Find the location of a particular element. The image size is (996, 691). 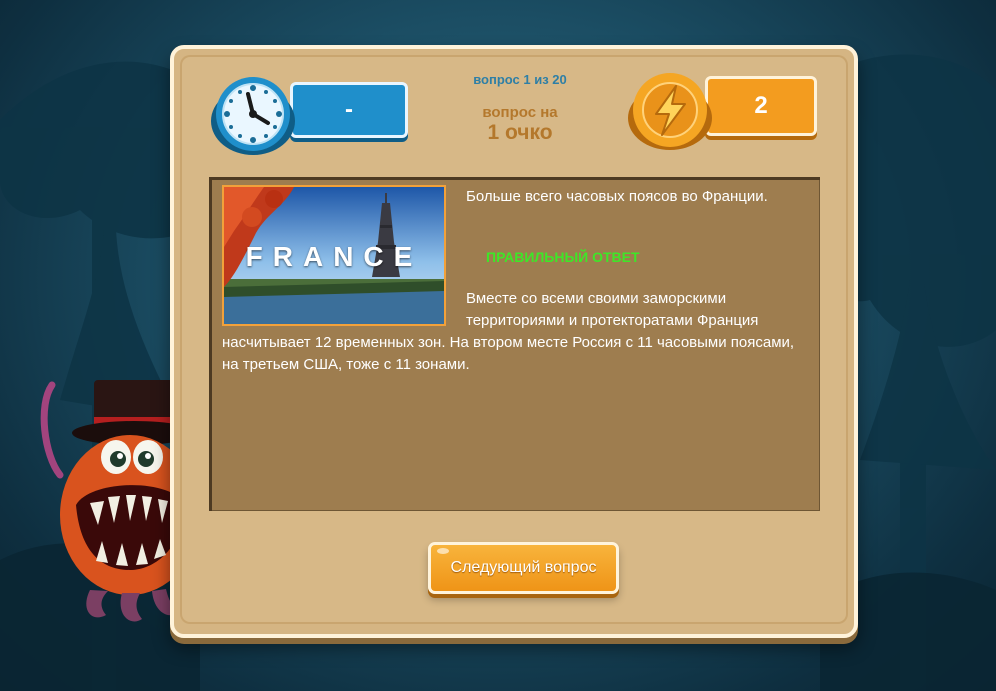

next-question-button: Следующий вопрос is located at coordinates (523, 568).